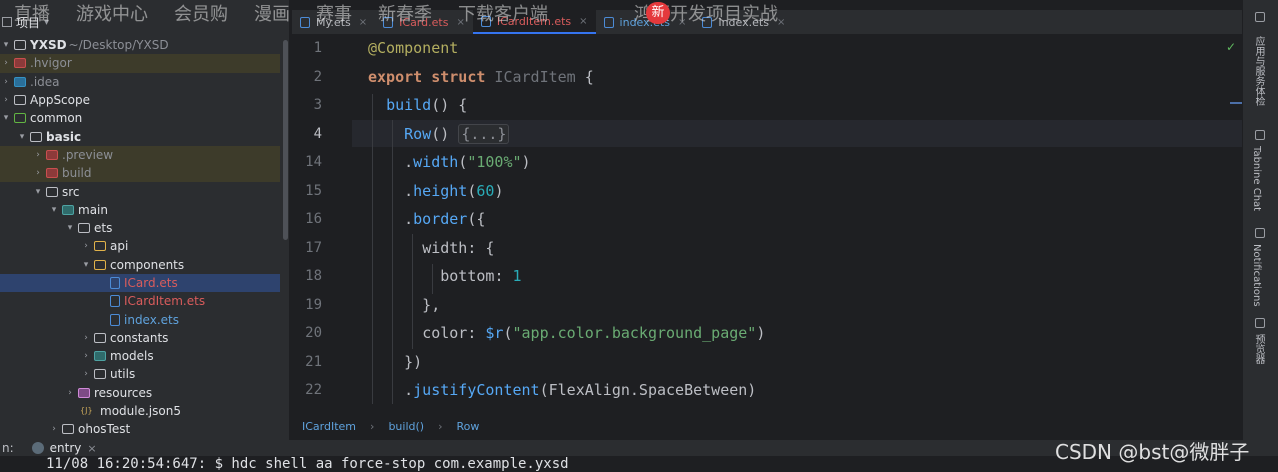 This screenshot has height=472, width=1278. Describe the element at coordinates (140, 45) in the screenshot. I see `tree-item-root: ▾ YXSD ~/Desktop/YXSD` at that location.